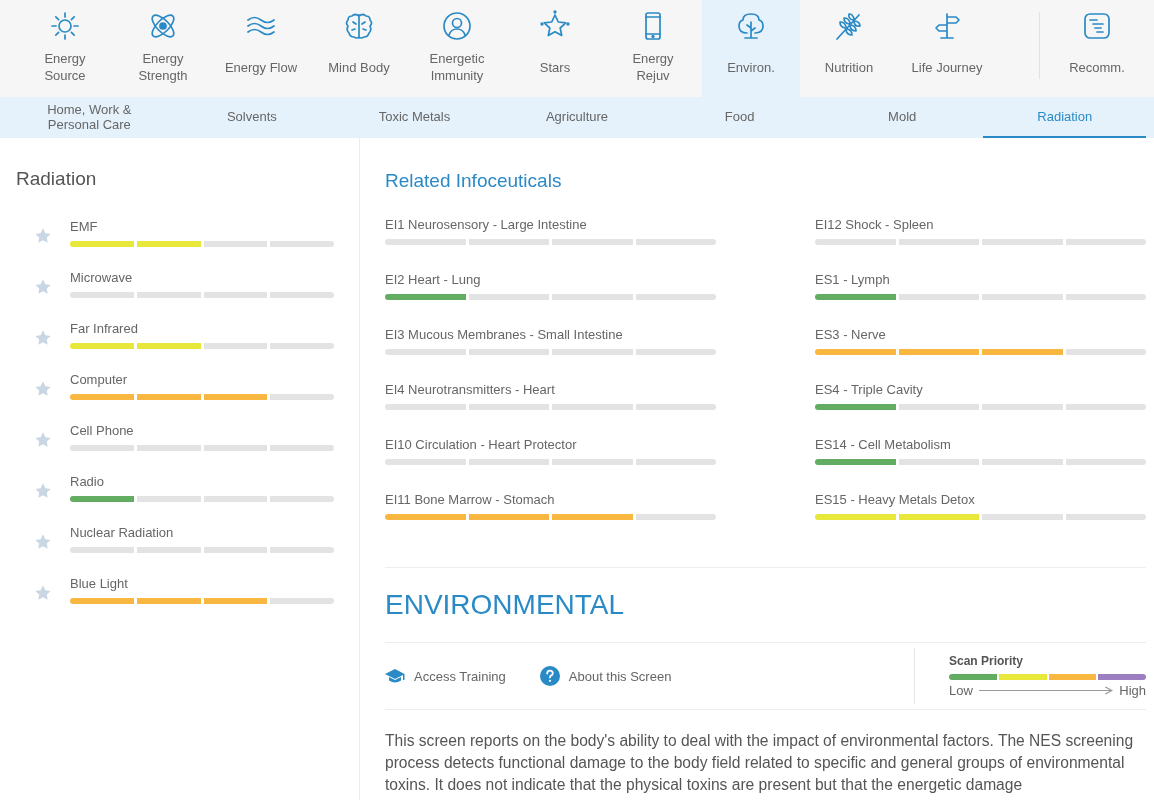 This screenshot has height=800, width=1154. I want to click on nav-tab: Environ., so click(751, 48).